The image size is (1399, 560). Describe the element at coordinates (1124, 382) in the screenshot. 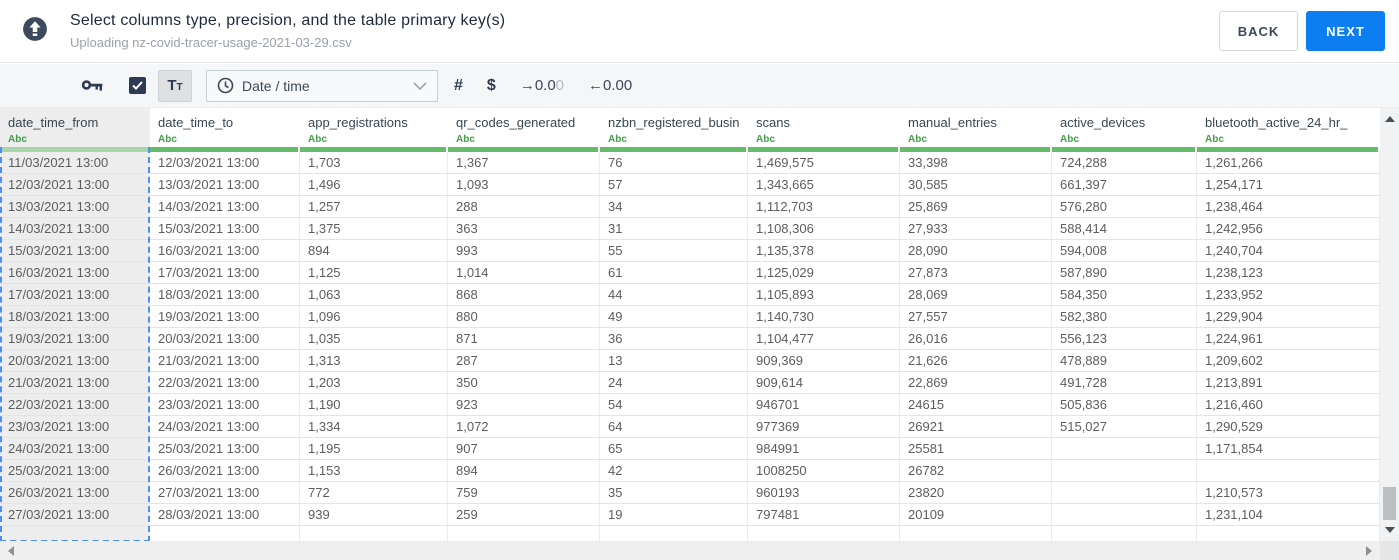

I see `table-cell: 491,728` at that location.